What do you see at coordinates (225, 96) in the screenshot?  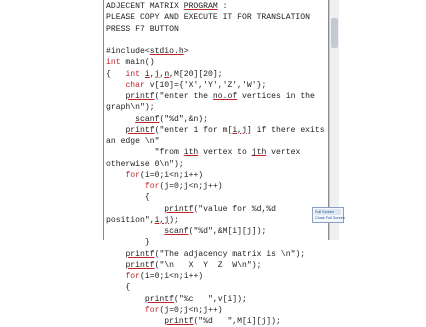 I see `code-segment: no.of` at bounding box center [225, 96].